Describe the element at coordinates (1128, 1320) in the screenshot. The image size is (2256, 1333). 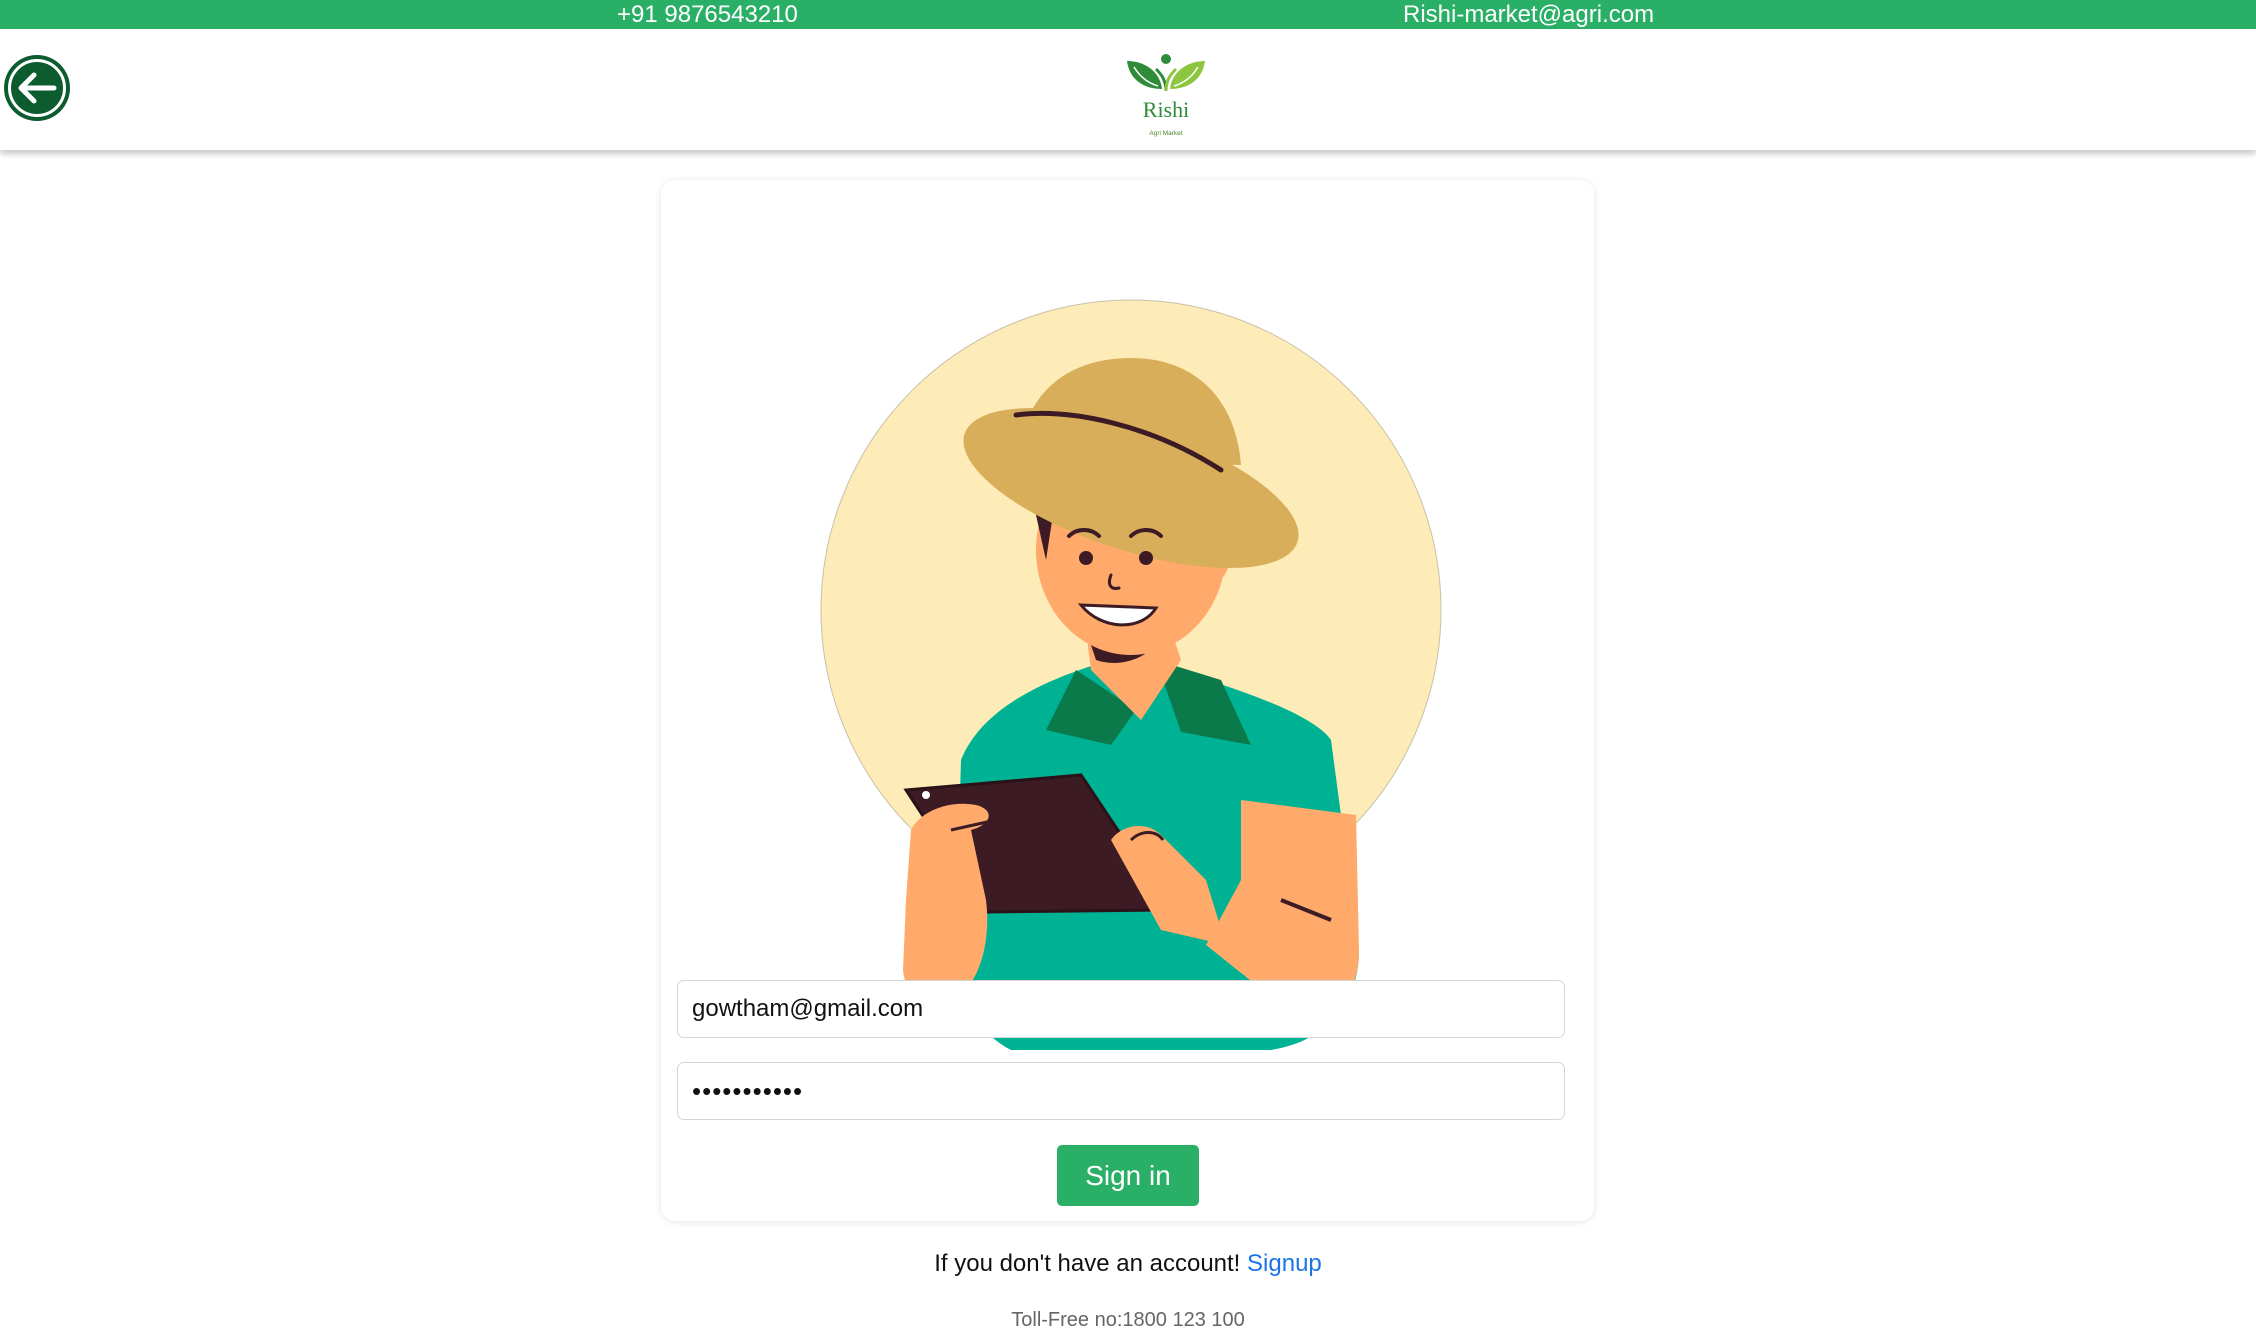
I see `tollfree-number: Toll-Free no:1800 123 100` at that location.